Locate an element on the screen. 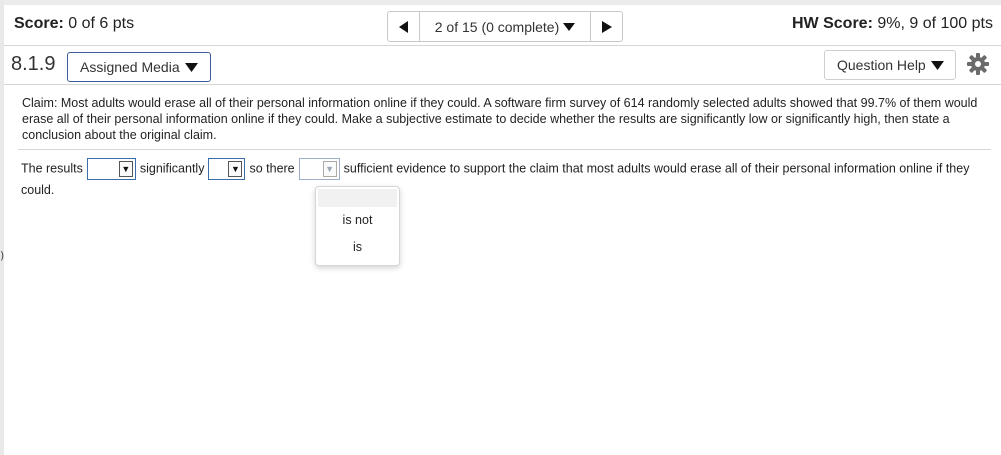 Image resolution: width=1001 pixels, height=455 pixels. answer-text-3: so there is located at coordinates (272, 168).